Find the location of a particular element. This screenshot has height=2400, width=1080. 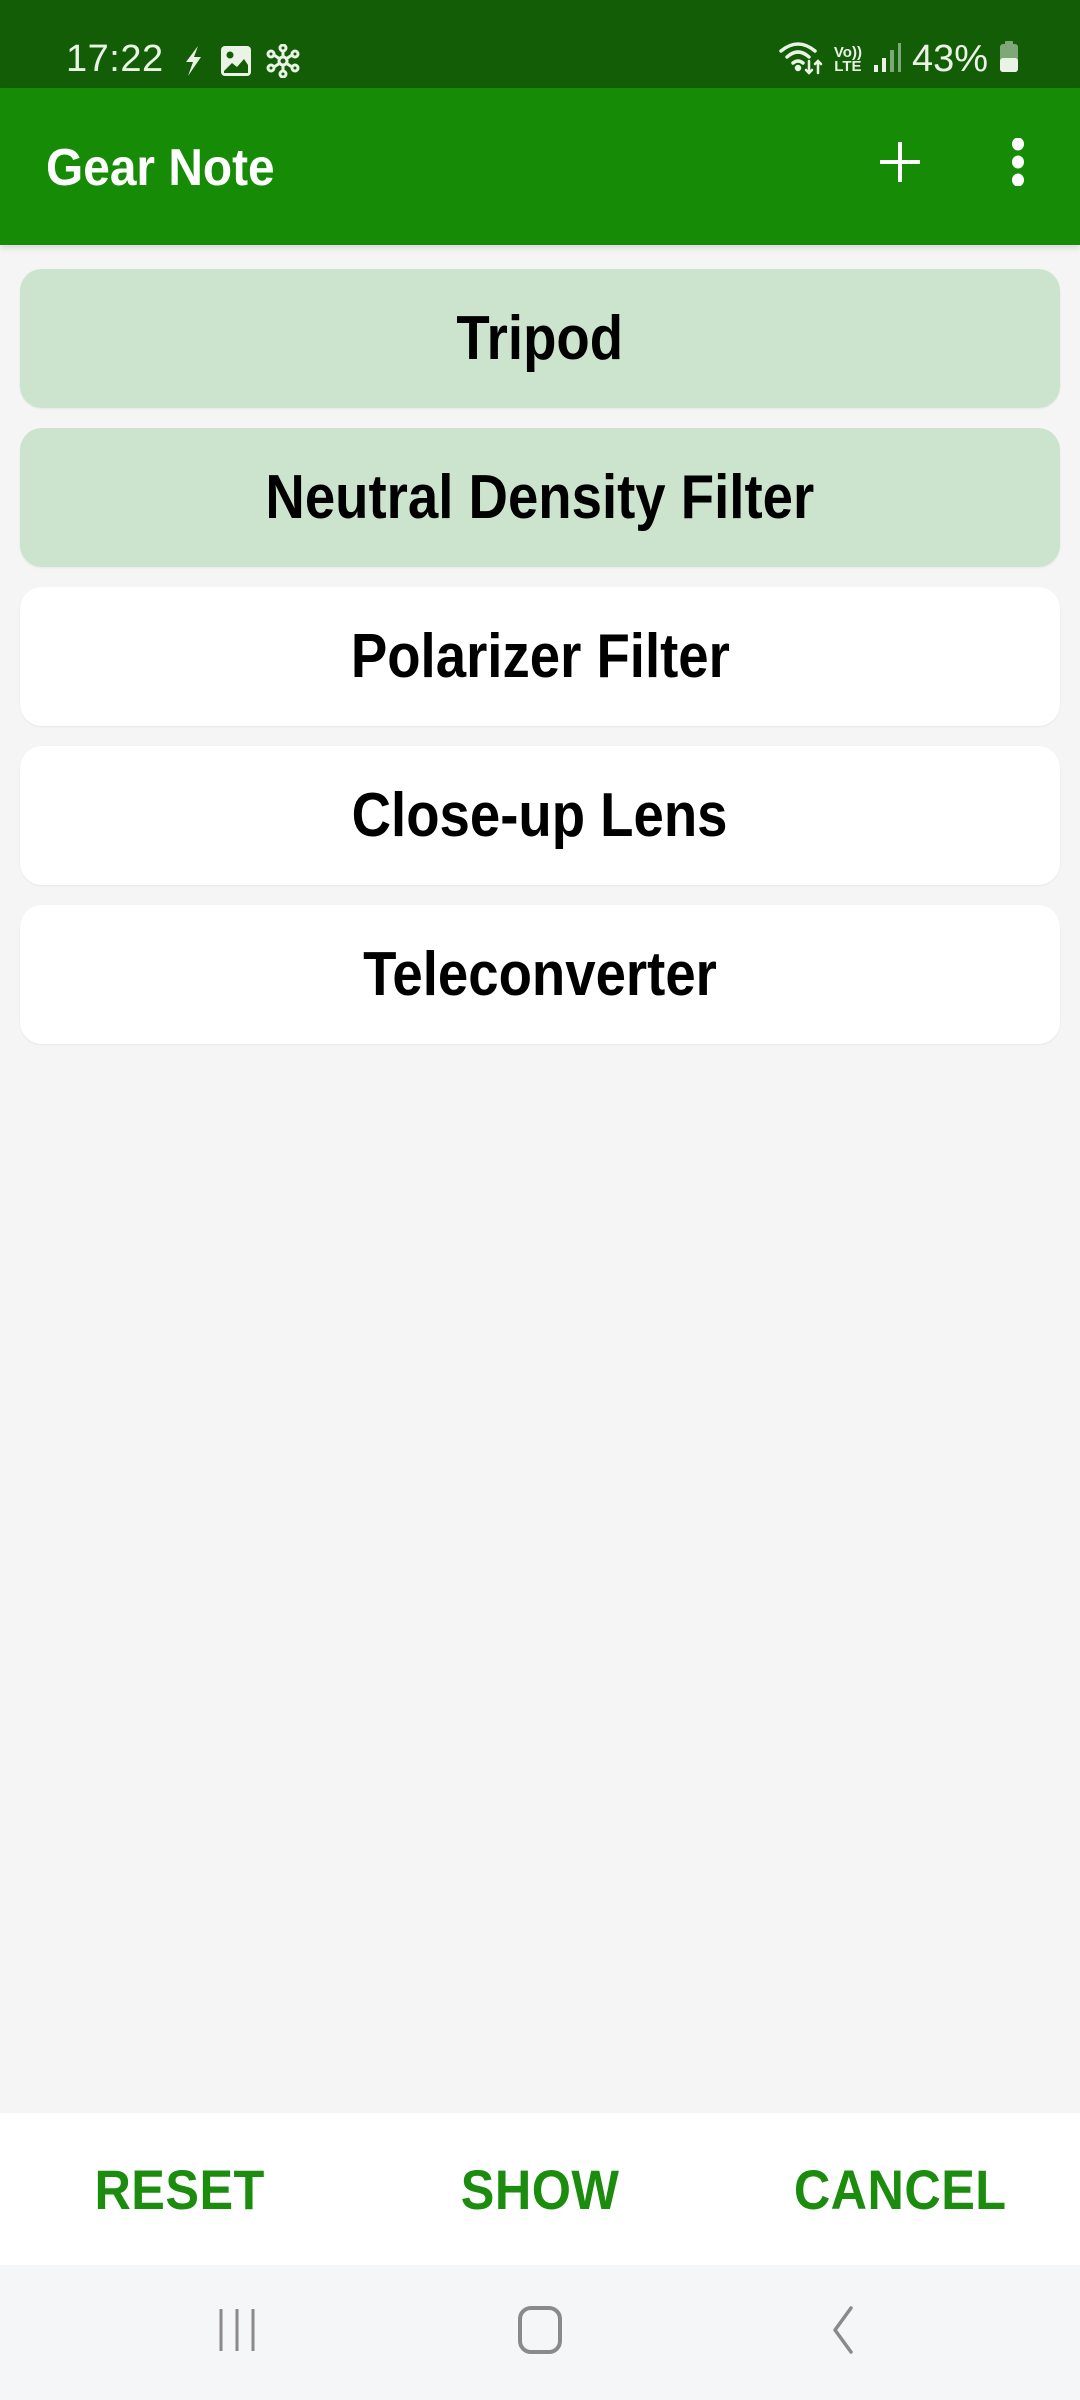

add-button is located at coordinates (900, 164).